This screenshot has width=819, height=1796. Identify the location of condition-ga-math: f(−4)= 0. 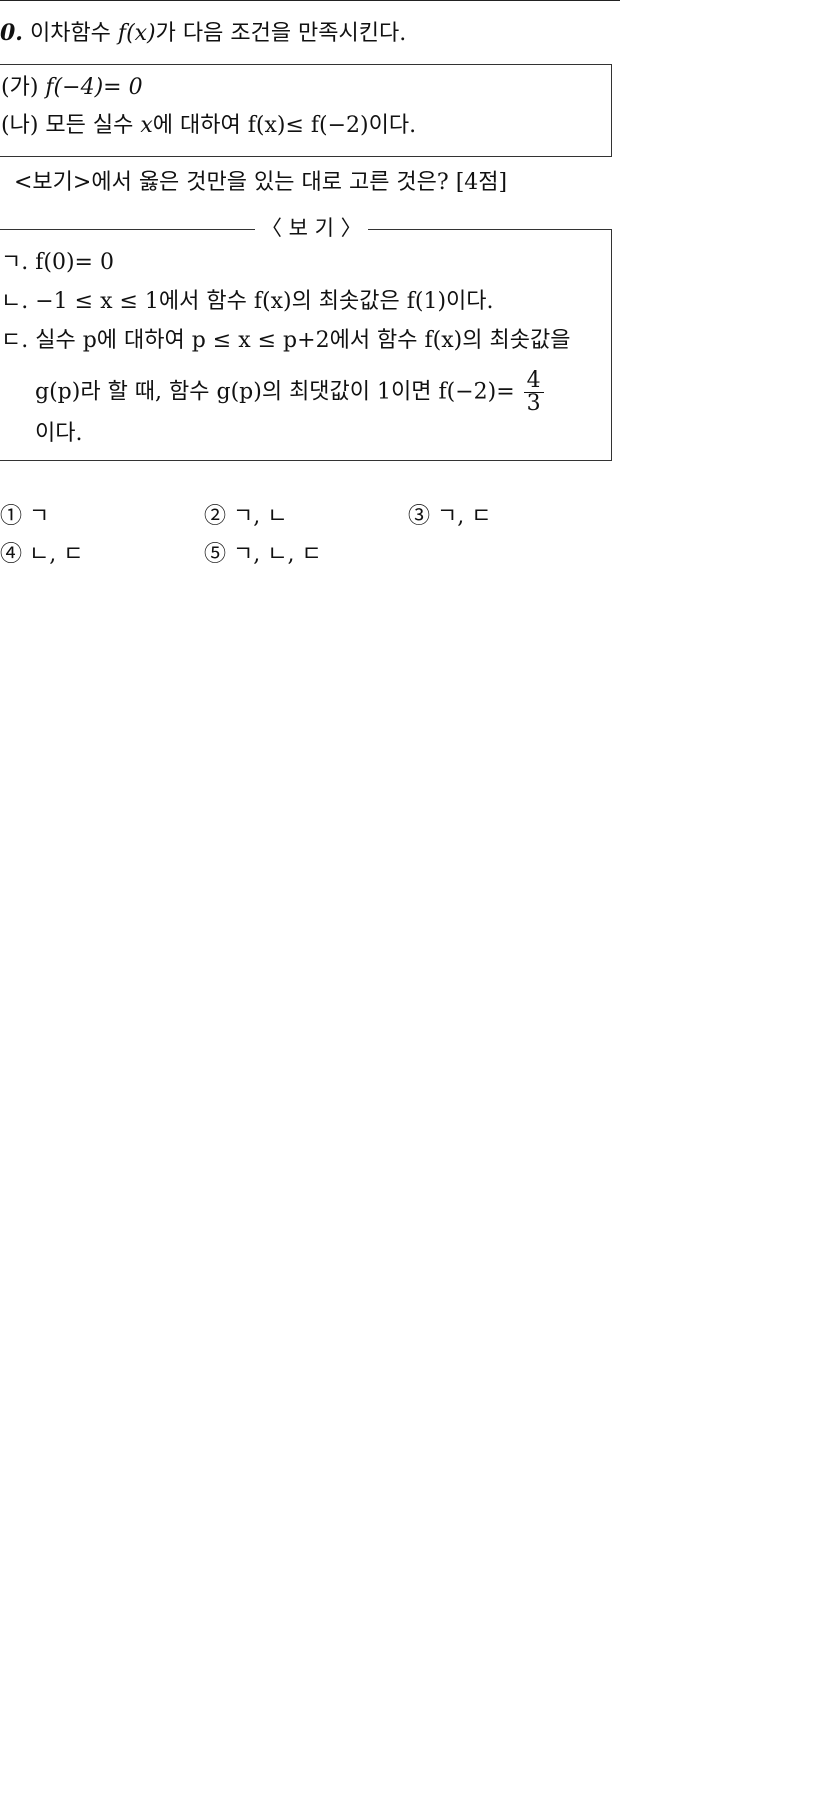
(94, 87).